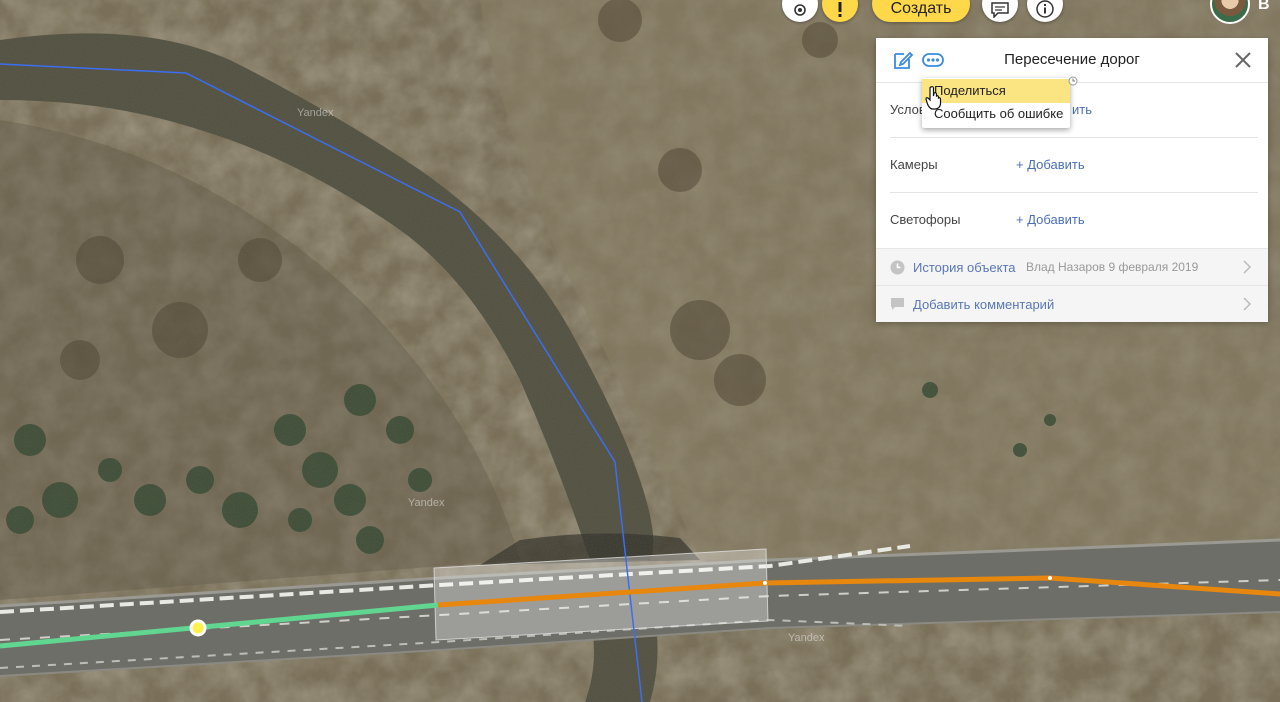 Image resolution: width=1280 pixels, height=702 pixels. I want to click on info-icon, so click(1045, 9).